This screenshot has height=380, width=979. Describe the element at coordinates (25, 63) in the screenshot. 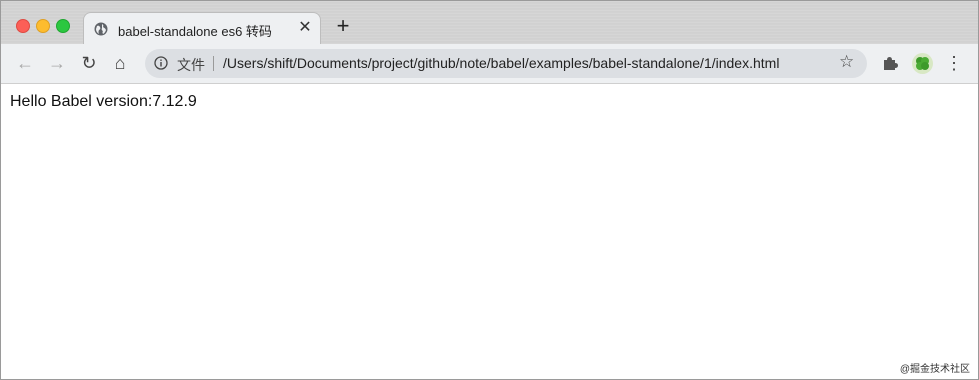

I see `back-button: ←` at that location.